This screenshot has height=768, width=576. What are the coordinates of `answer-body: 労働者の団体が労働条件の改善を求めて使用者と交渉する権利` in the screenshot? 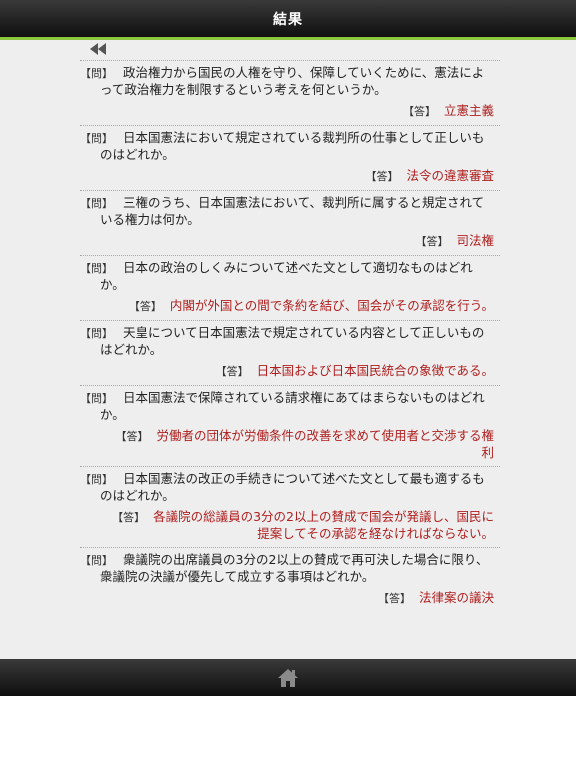 It's located at (325, 444).